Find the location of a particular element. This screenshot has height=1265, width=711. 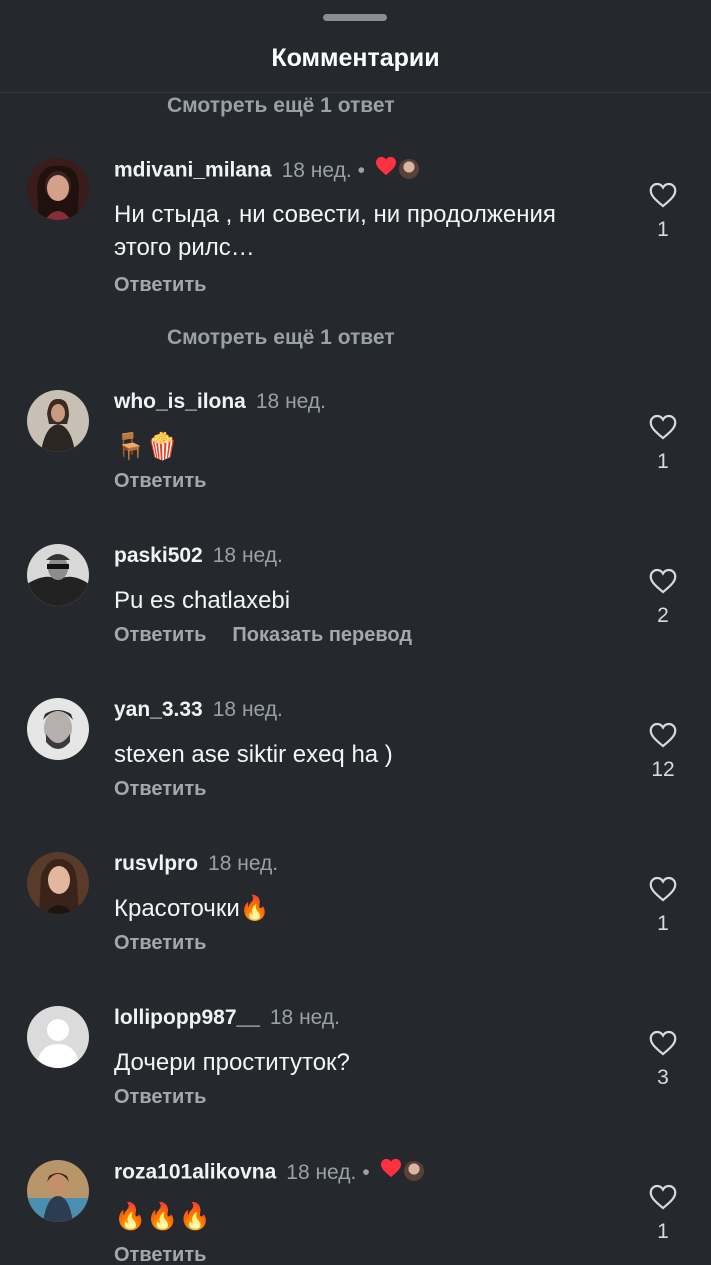

comment-actions: Ответить Показать перевод is located at coordinates (263, 635).